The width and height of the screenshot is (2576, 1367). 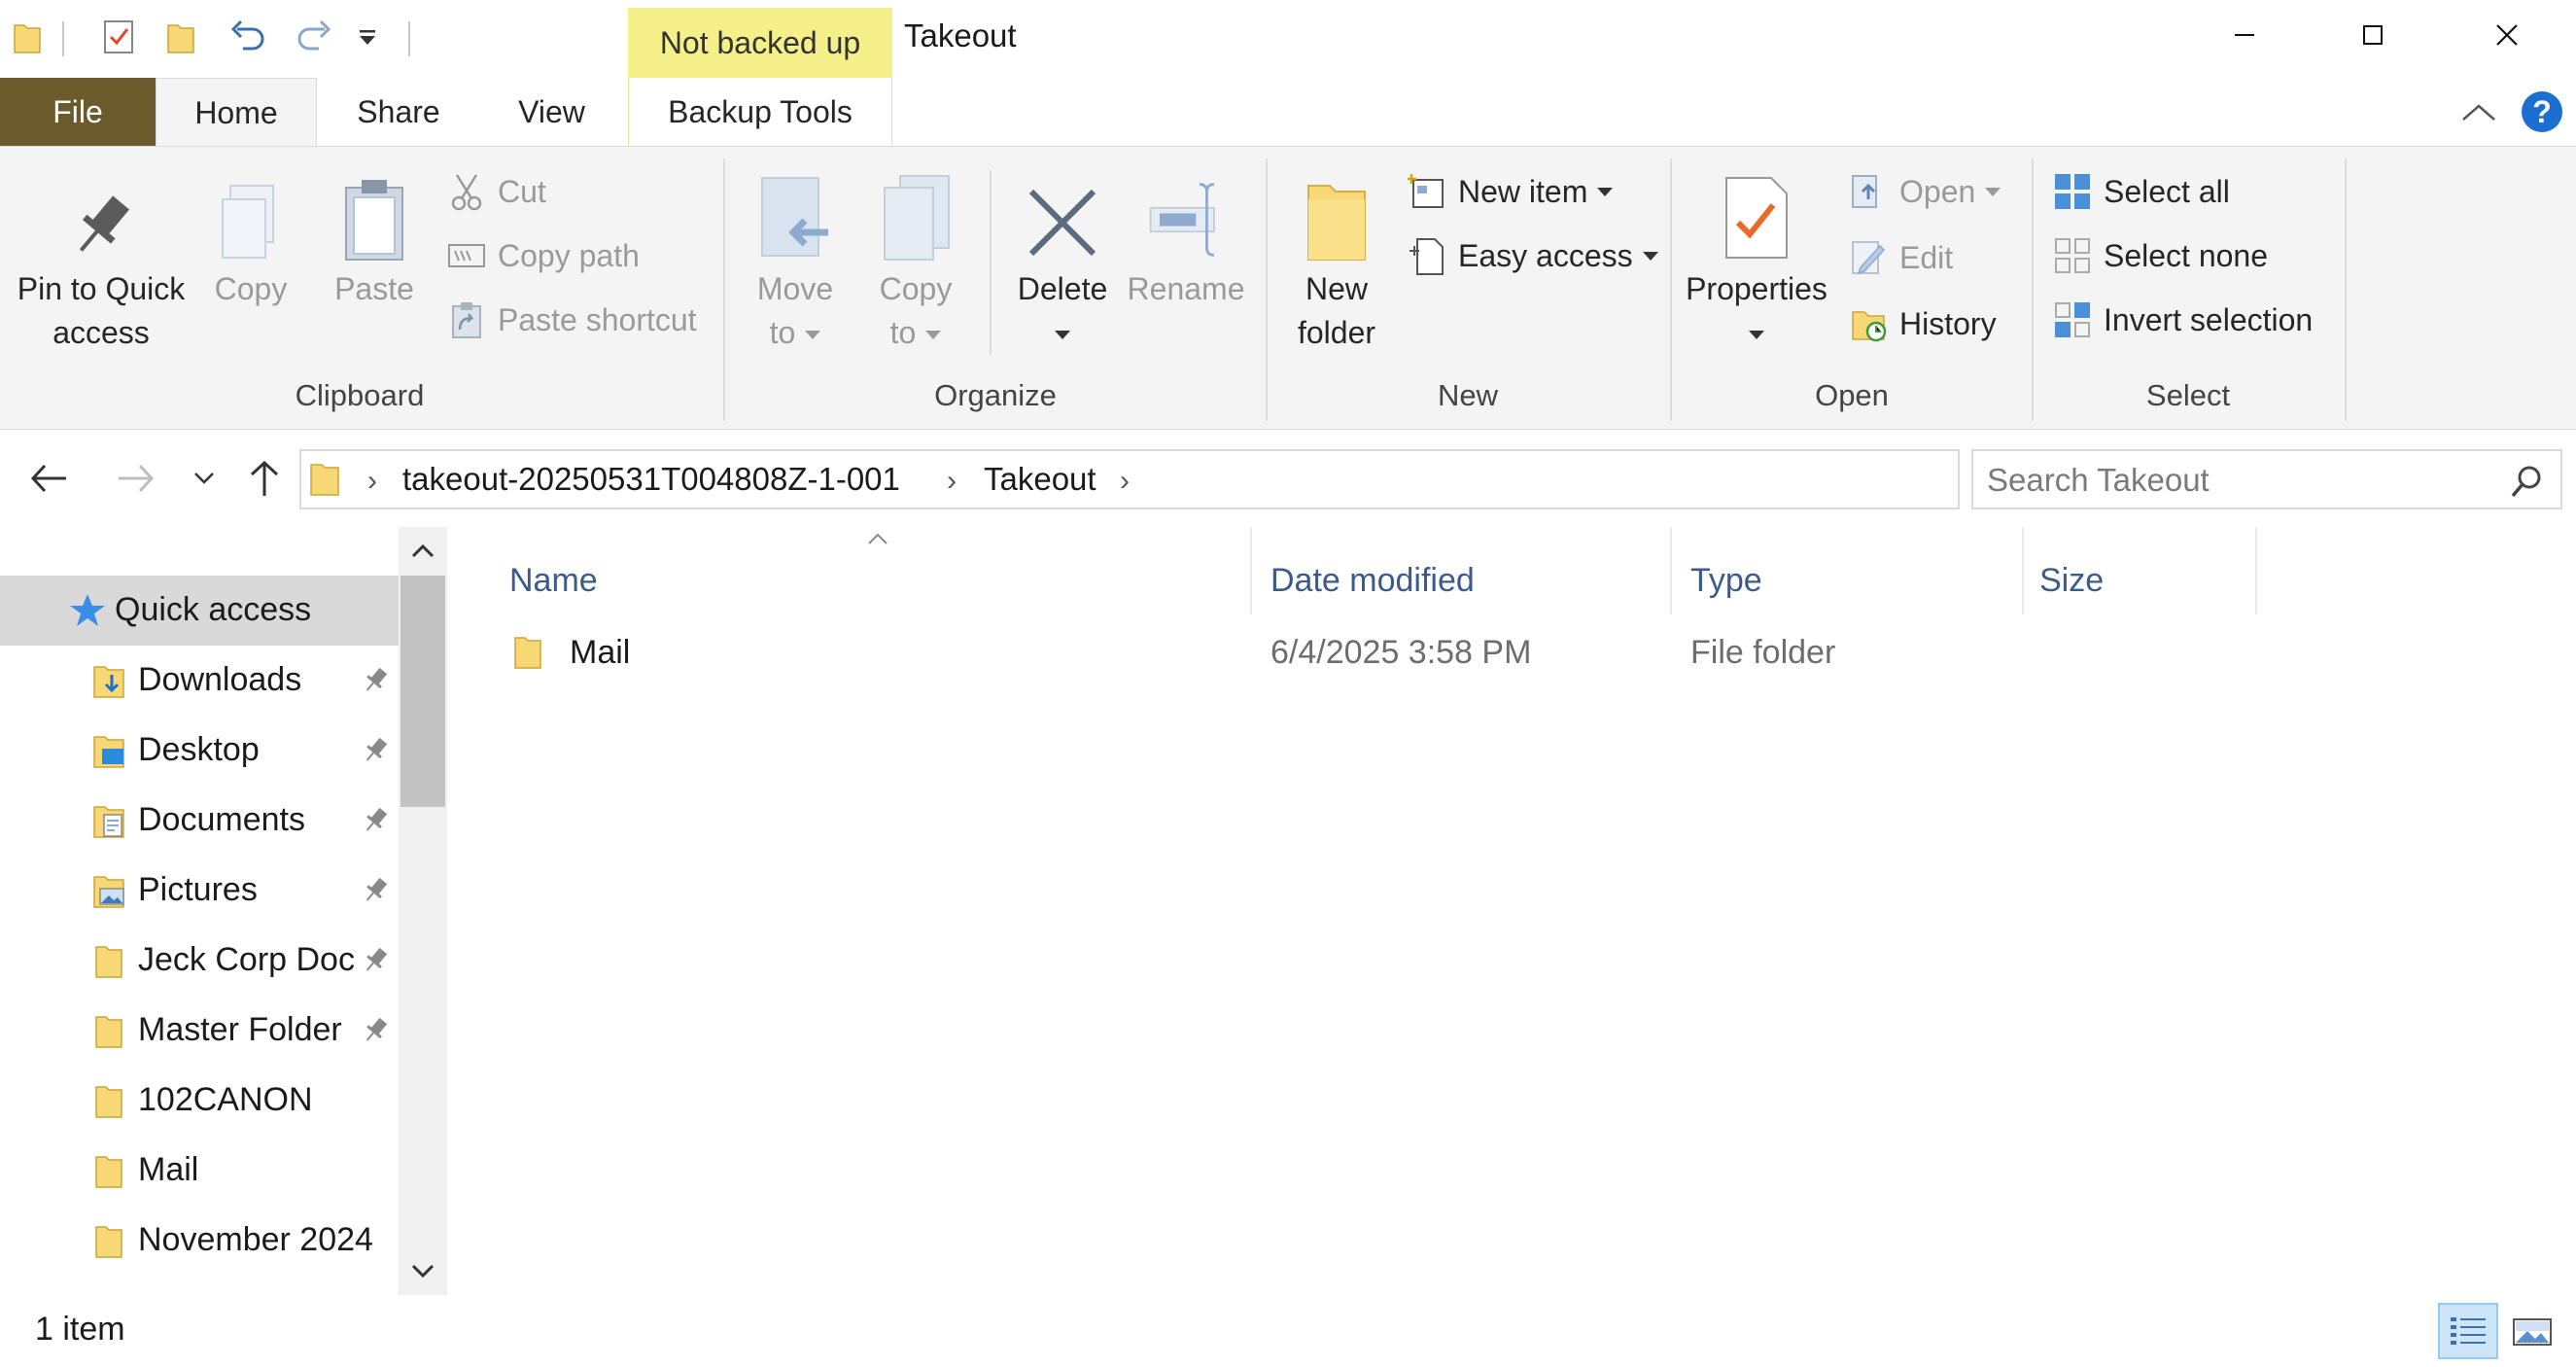 I want to click on breadcrumb-segment: takeout-20250531T004808Z-1-001, so click(x=651, y=479).